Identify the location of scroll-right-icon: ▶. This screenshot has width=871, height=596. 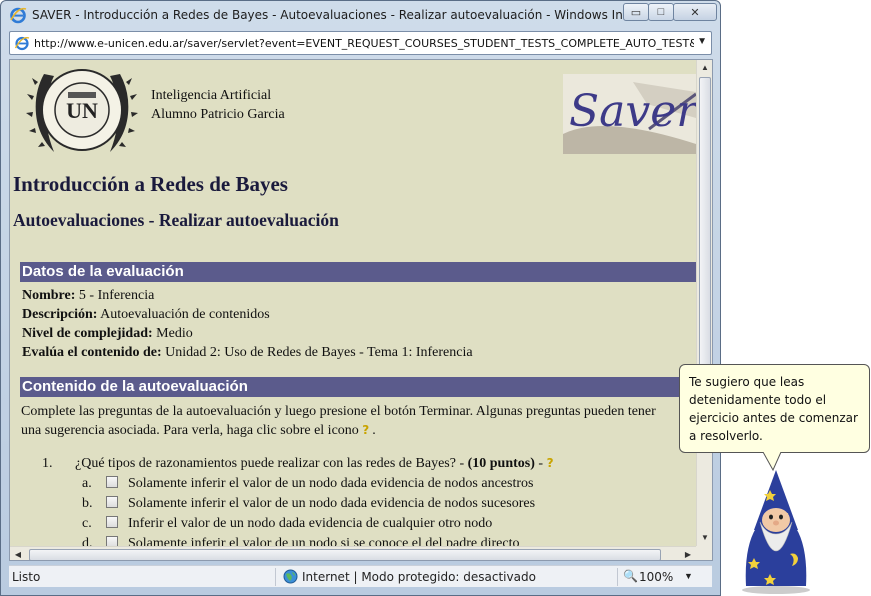
(688, 553).